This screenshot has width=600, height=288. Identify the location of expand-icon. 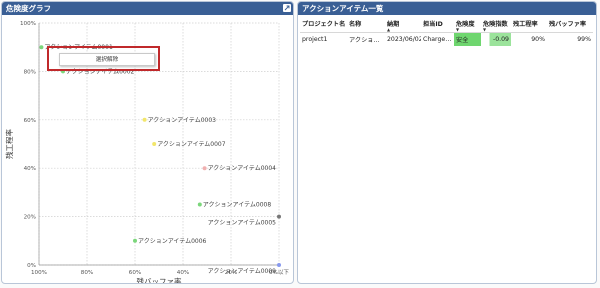
(287, 8).